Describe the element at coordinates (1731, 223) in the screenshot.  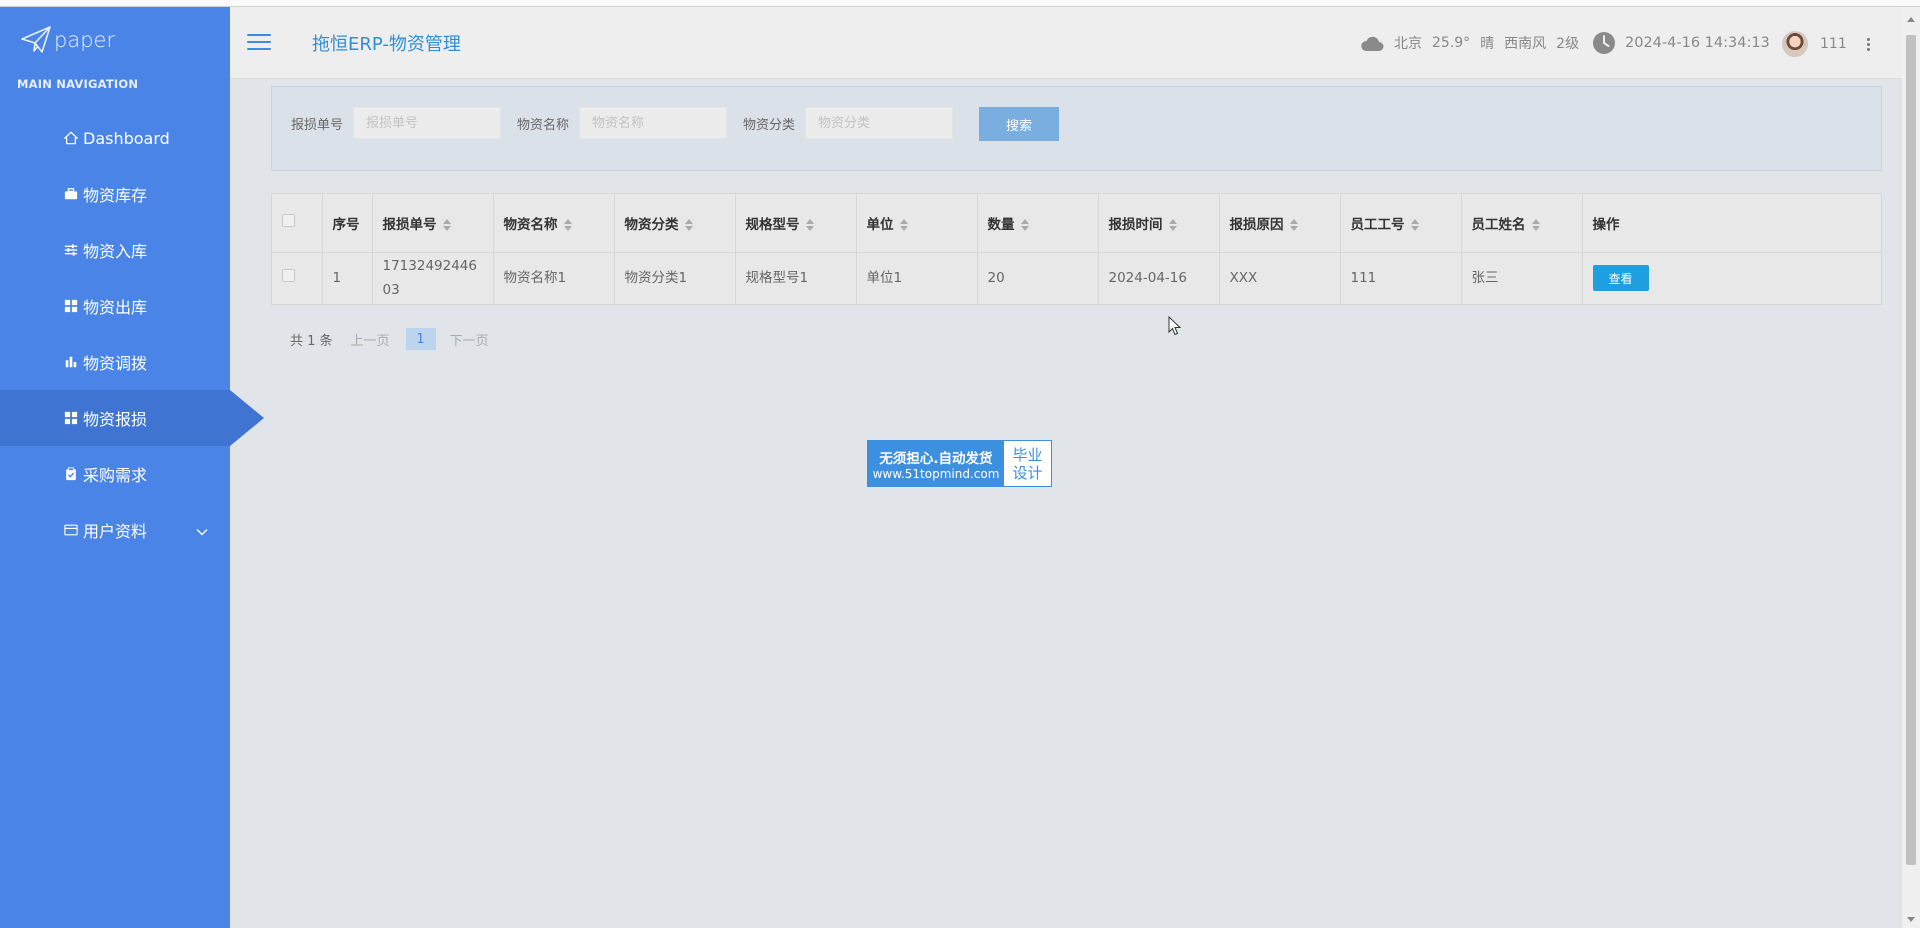
I see `column-header: 操作` at that location.